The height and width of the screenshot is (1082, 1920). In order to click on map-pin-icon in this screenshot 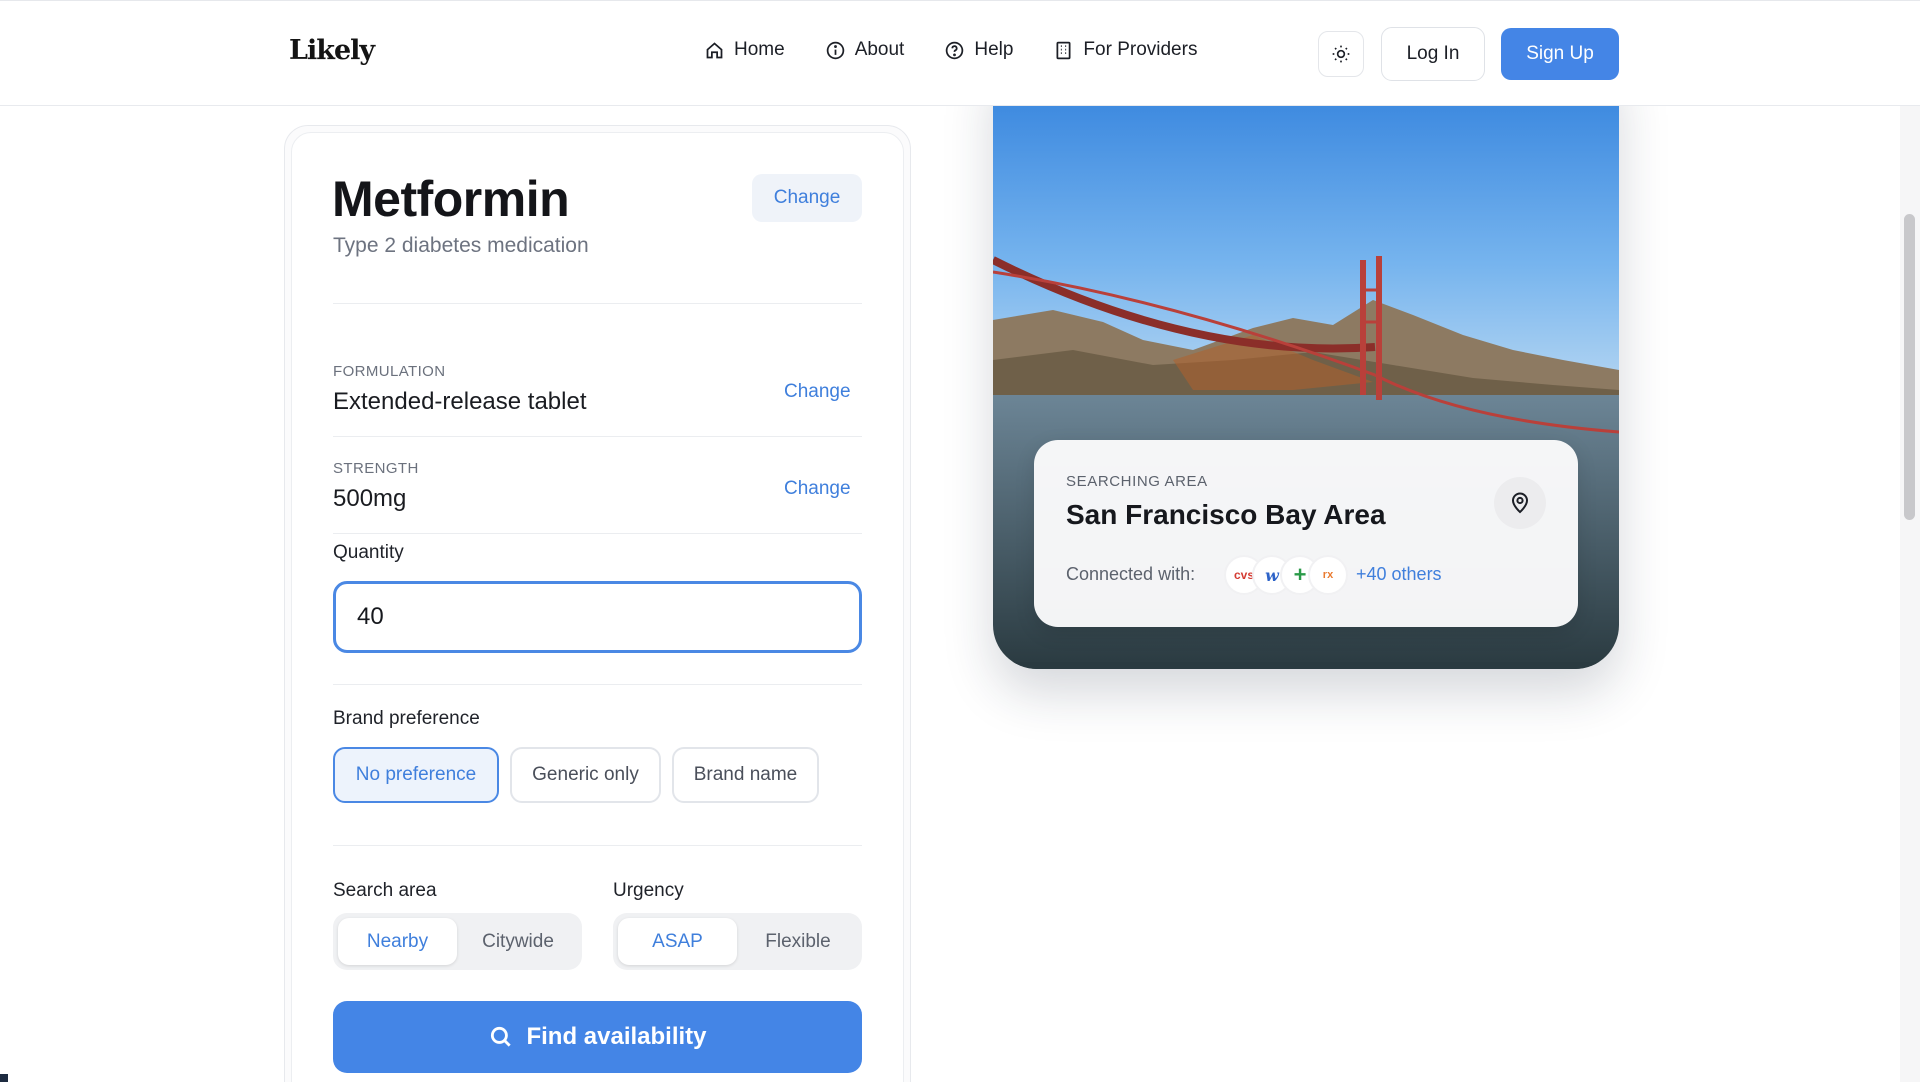, I will do `click(1520, 503)`.